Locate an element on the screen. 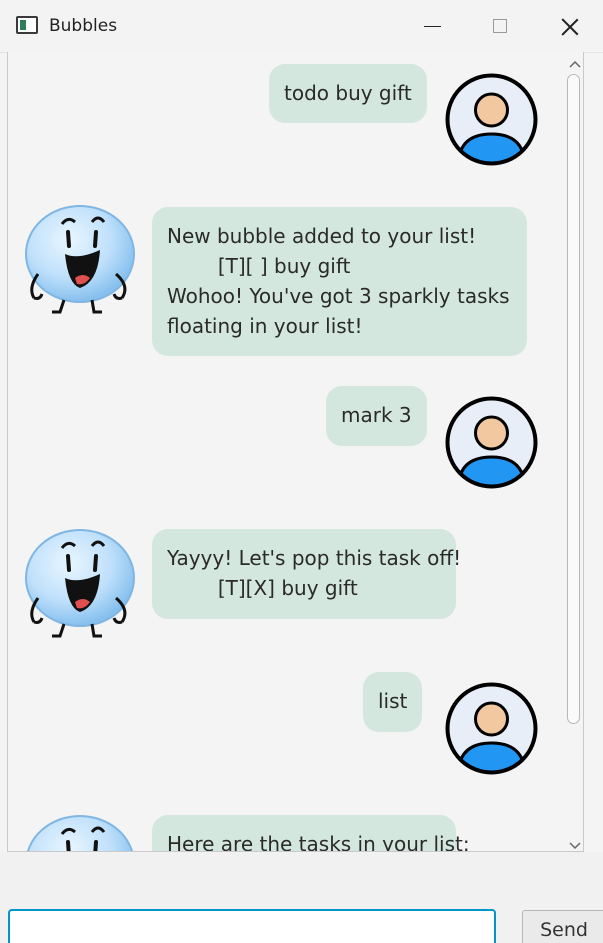 The height and width of the screenshot is (943, 603). scrollbar-thumb is located at coordinates (573, 399).